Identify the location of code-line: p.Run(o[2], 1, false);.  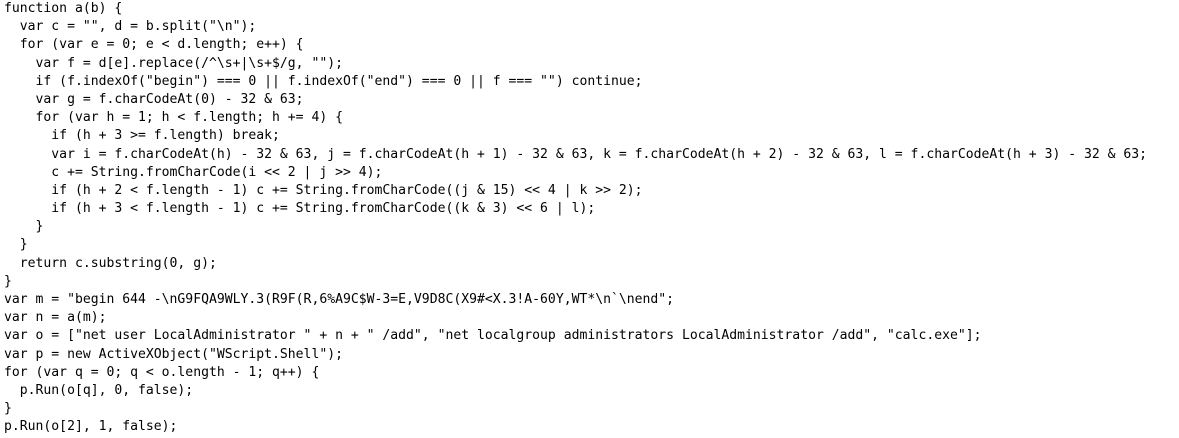
(91, 427).